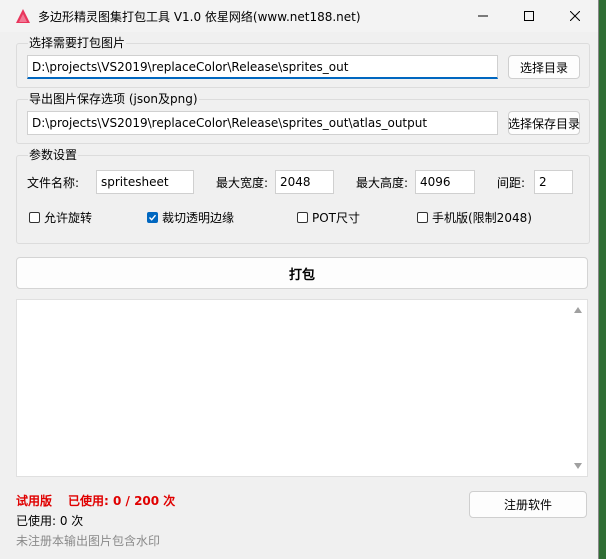 This screenshot has width=606, height=559. Describe the element at coordinates (145, 182) in the screenshot. I see `filename-field: spritesheet` at that location.